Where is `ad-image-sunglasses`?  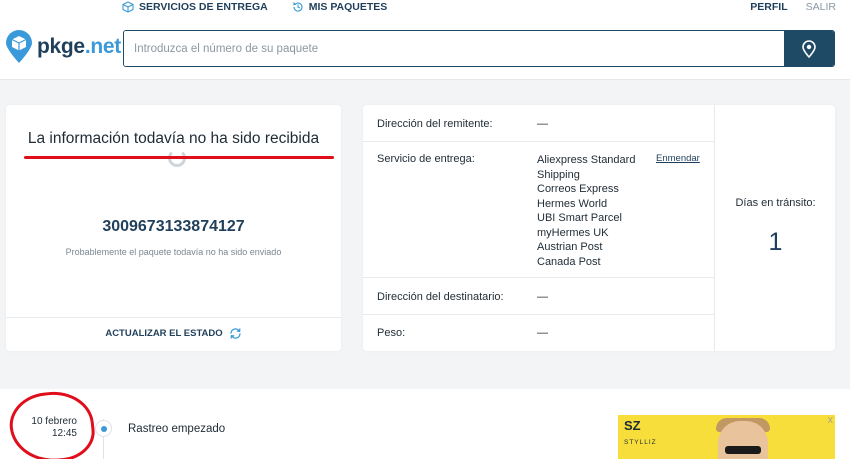
ad-image-sunglasses is located at coordinates (743, 450).